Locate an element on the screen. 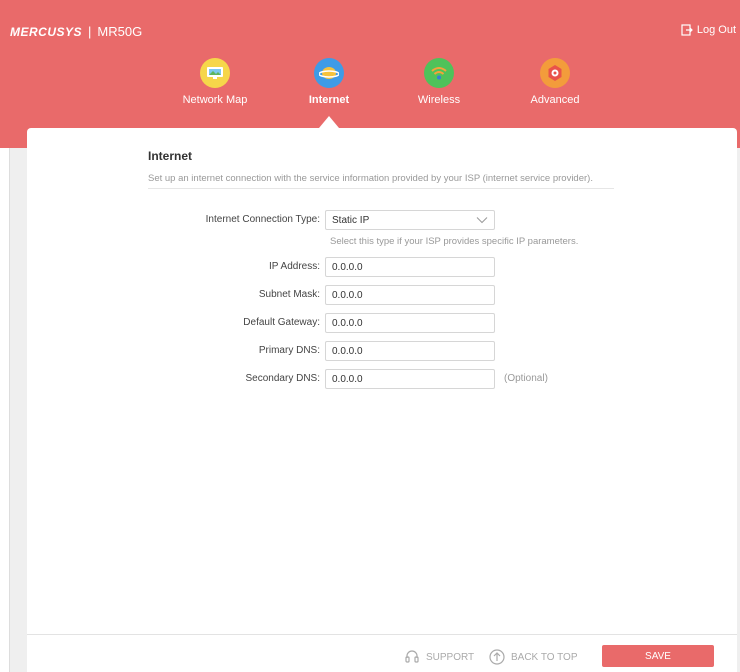 The image size is (740, 672). default-gateway-row: Default Gateway: is located at coordinates (382, 323).